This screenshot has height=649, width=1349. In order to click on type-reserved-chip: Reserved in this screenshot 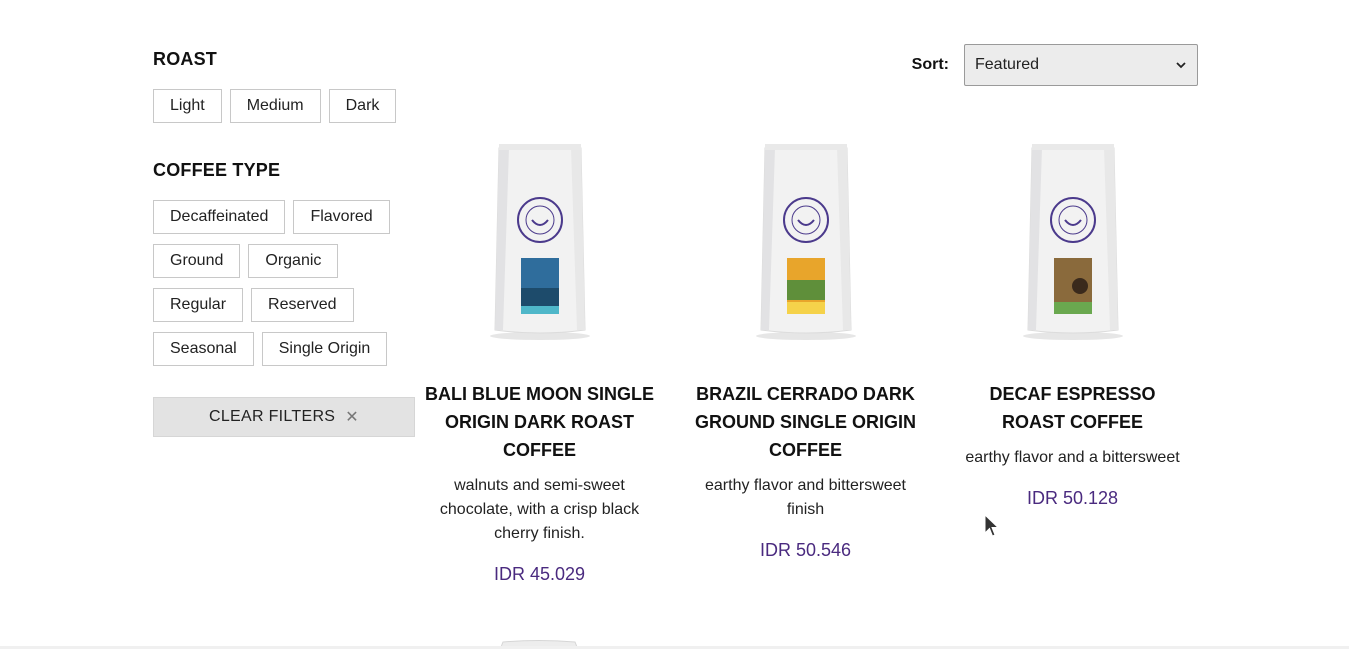, I will do `click(302, 305)`.